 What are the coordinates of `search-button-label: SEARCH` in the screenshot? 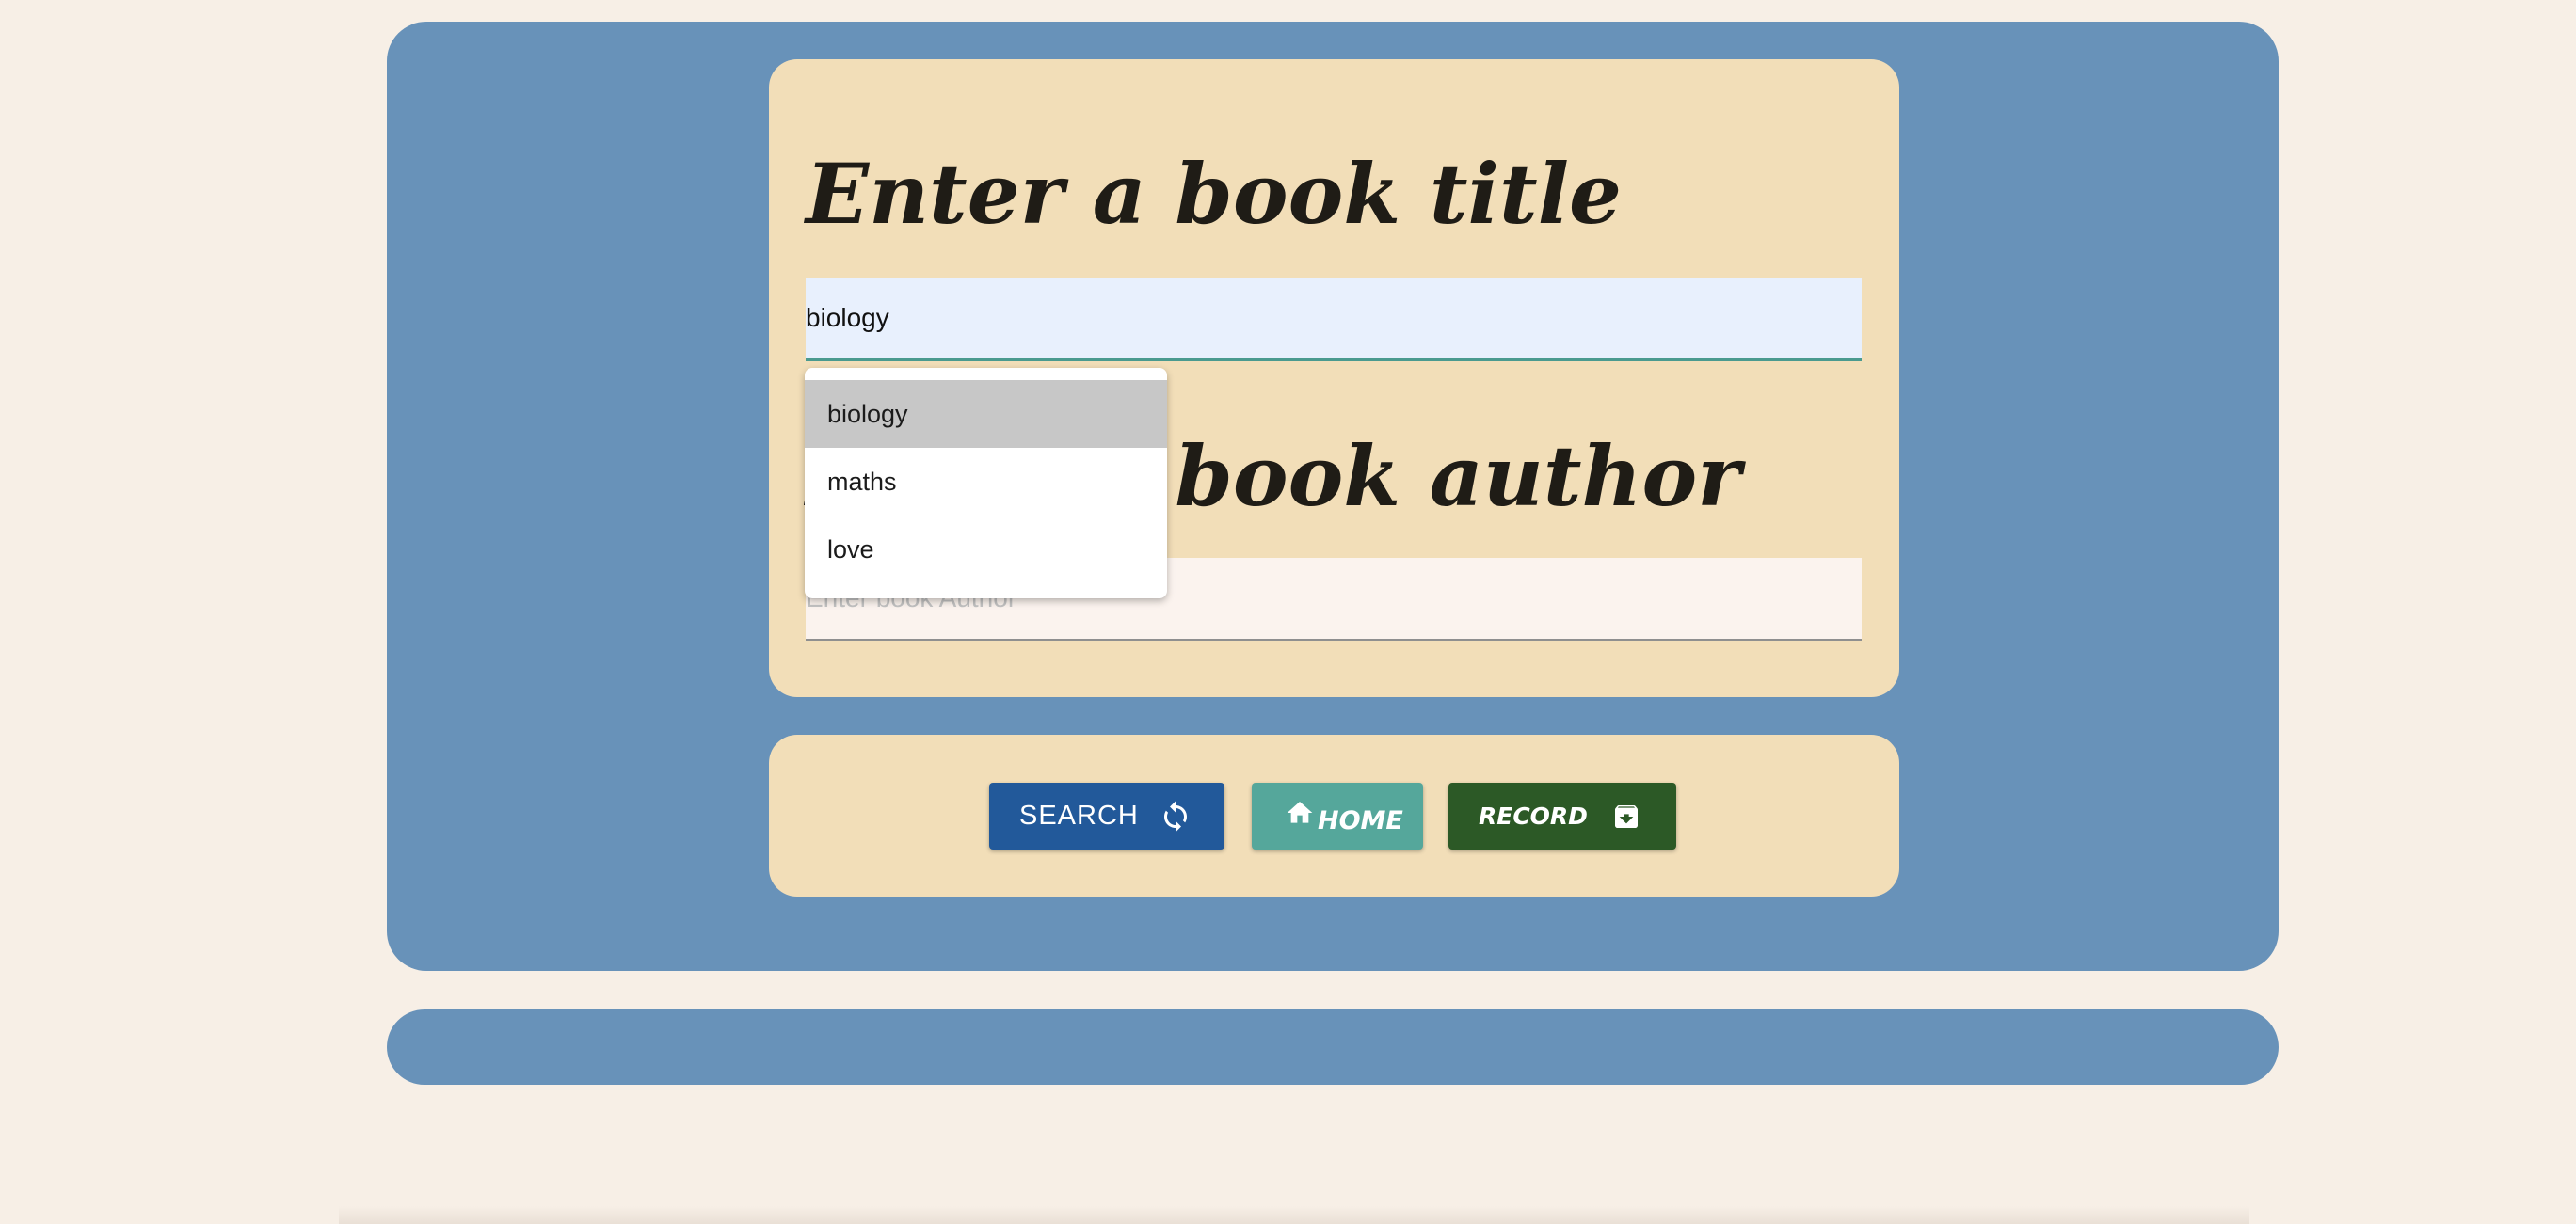 It's located at (1079, 816).